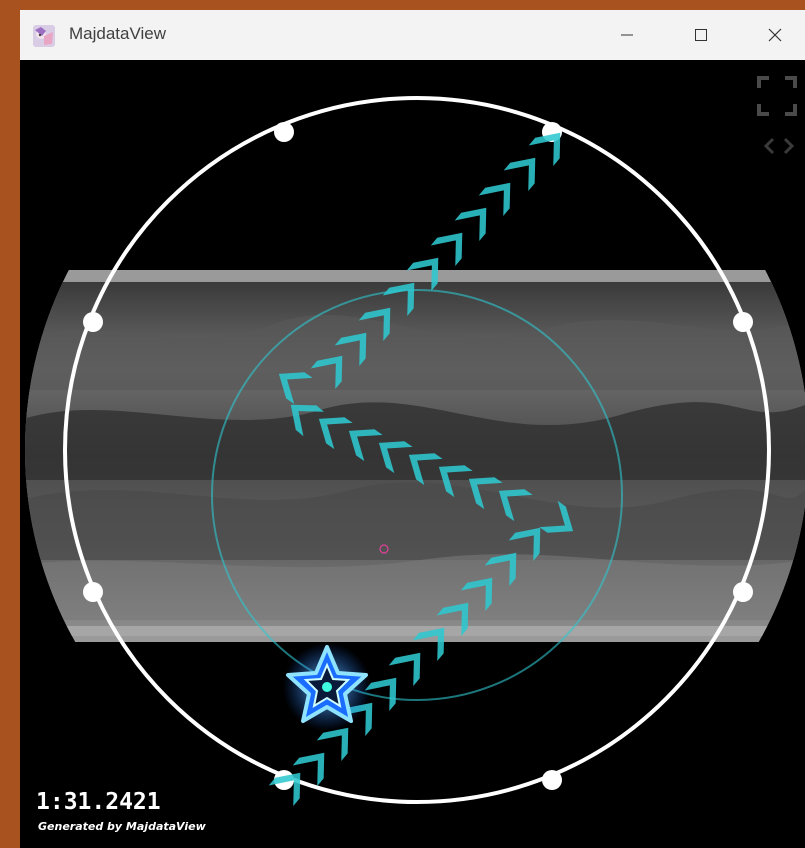  Describe the element at coordinates (122, 826) in the screenshot. I see `credit-text: Generated by MajdataView` at that location.